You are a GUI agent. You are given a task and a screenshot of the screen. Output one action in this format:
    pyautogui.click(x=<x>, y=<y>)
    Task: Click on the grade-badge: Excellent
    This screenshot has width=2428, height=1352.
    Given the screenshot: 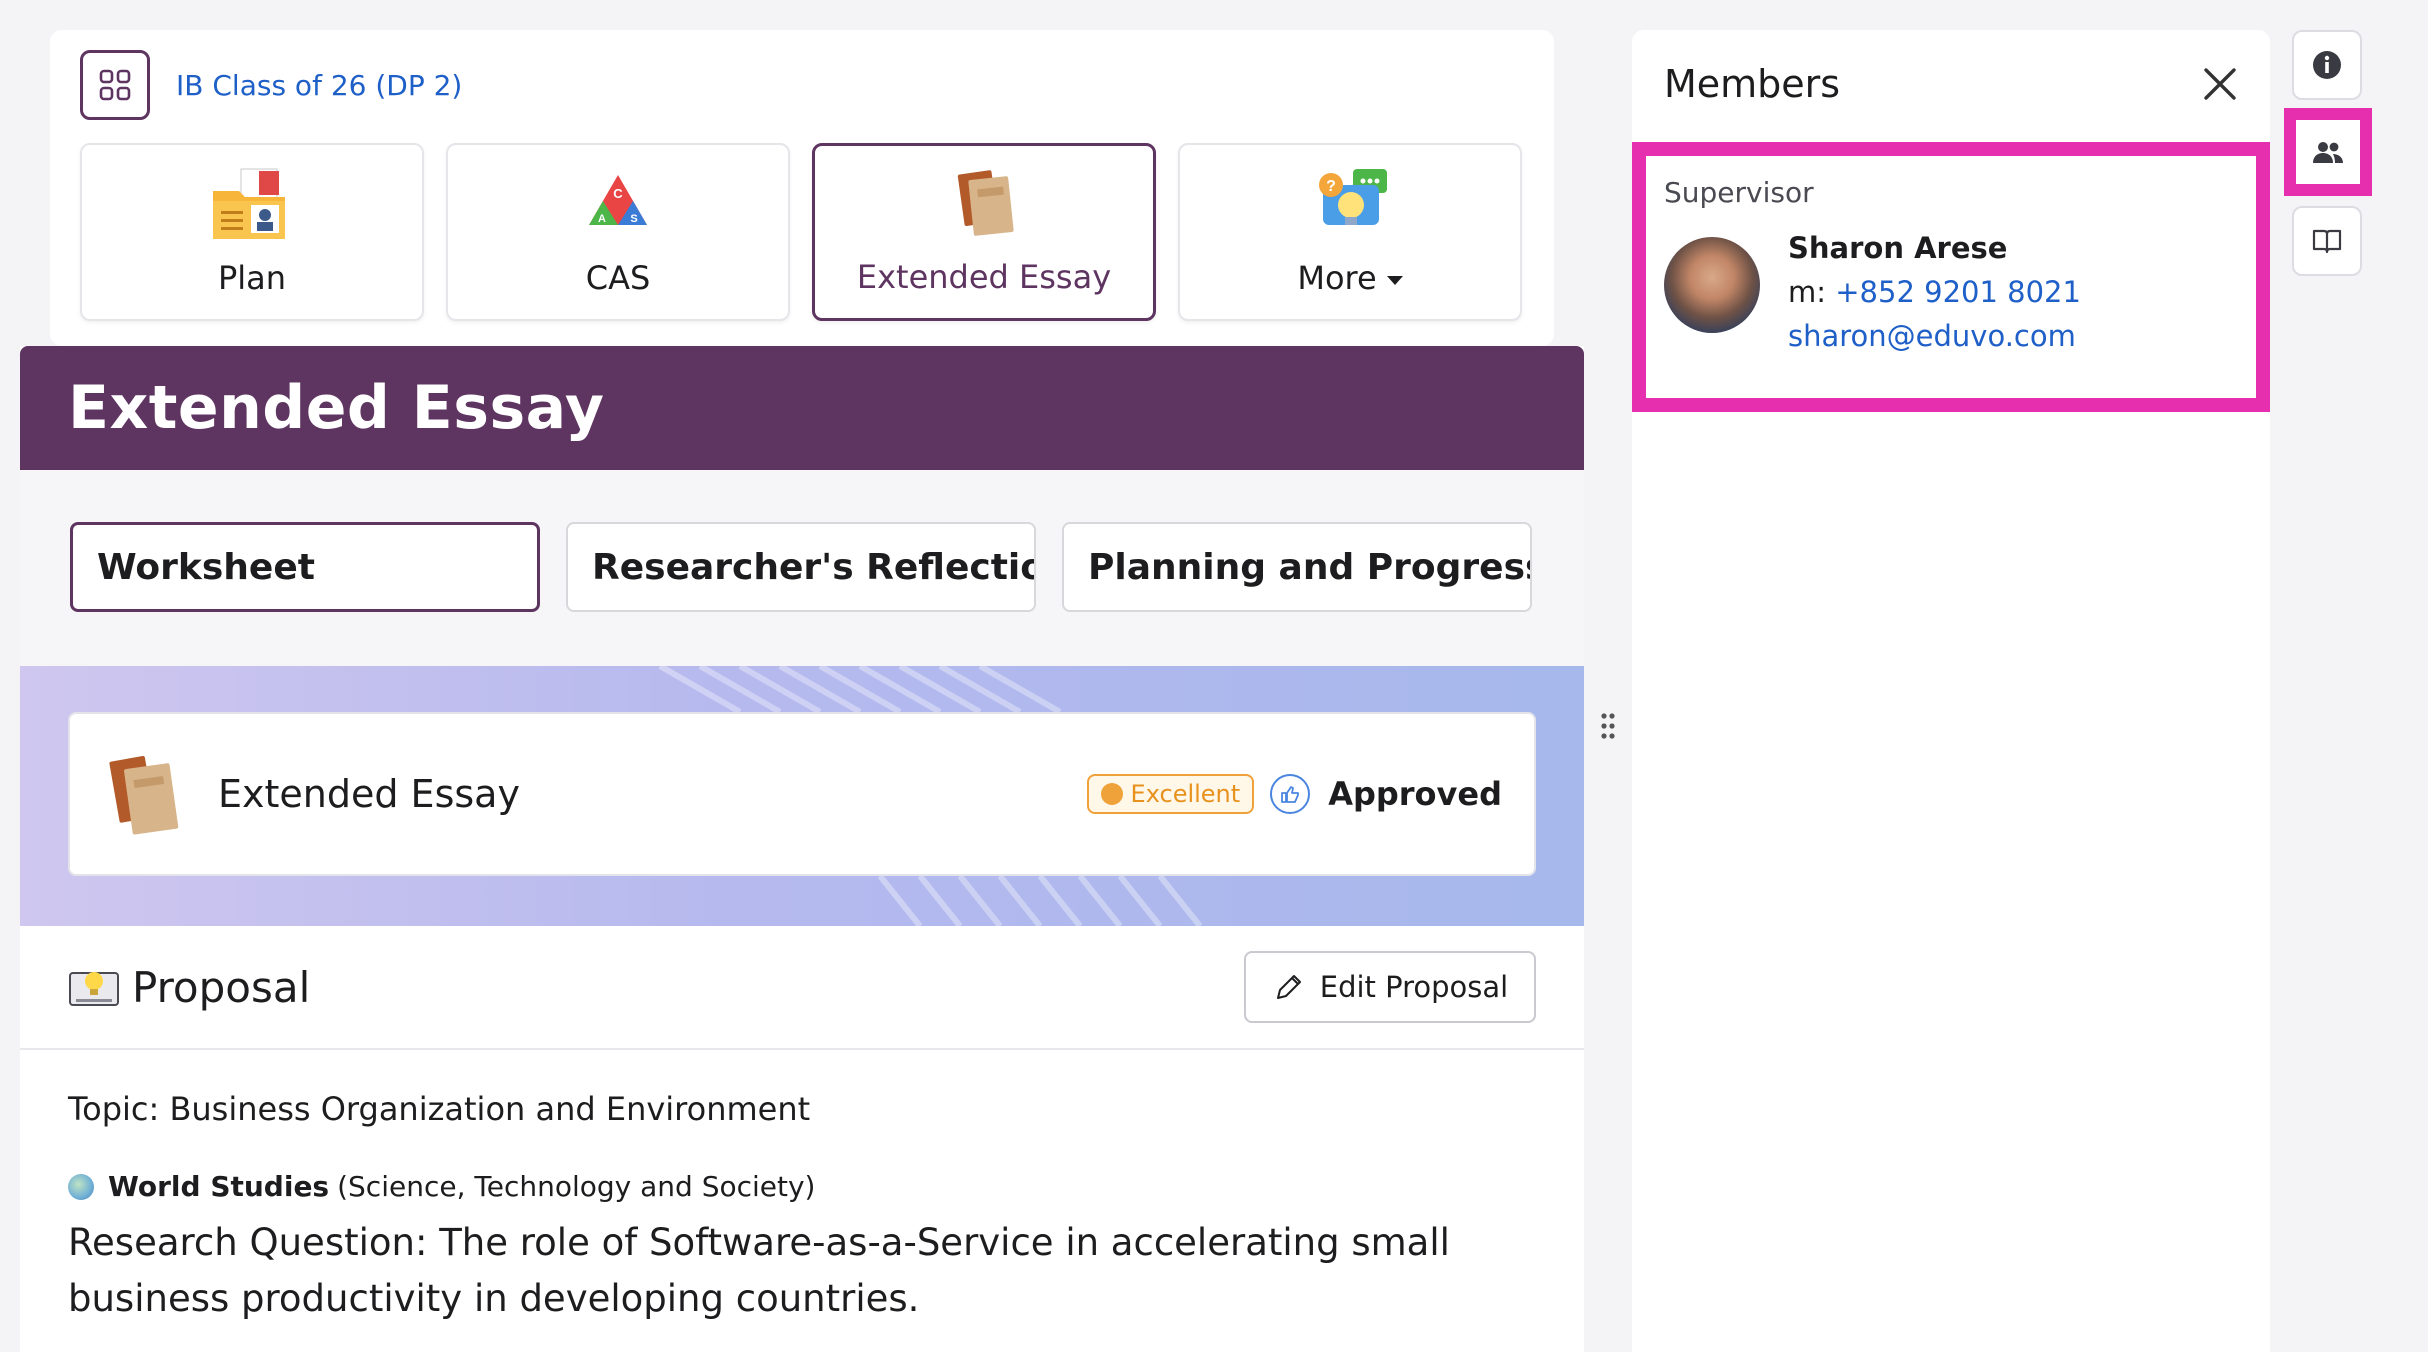 What is the action you would take?
    pyautogui.click(x=1170, y=794)
    